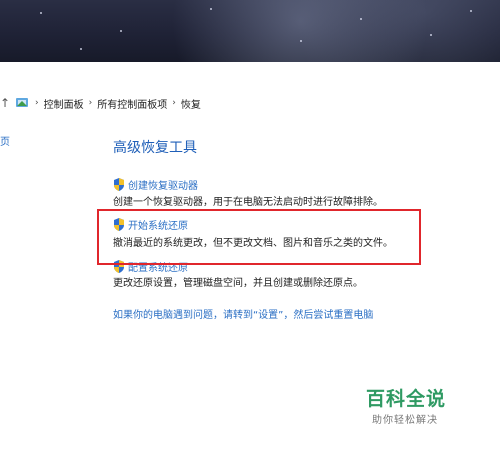 This screenshot has width=500, height=457. I want to click on control-panel-icon, so click(22, 102).